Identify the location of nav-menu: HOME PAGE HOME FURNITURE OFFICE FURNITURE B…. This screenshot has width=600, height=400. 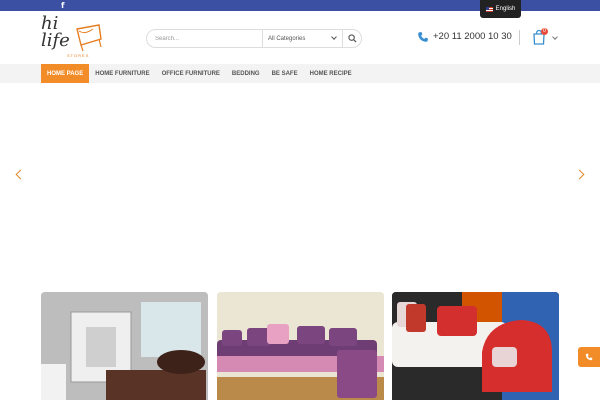
(199, 73).